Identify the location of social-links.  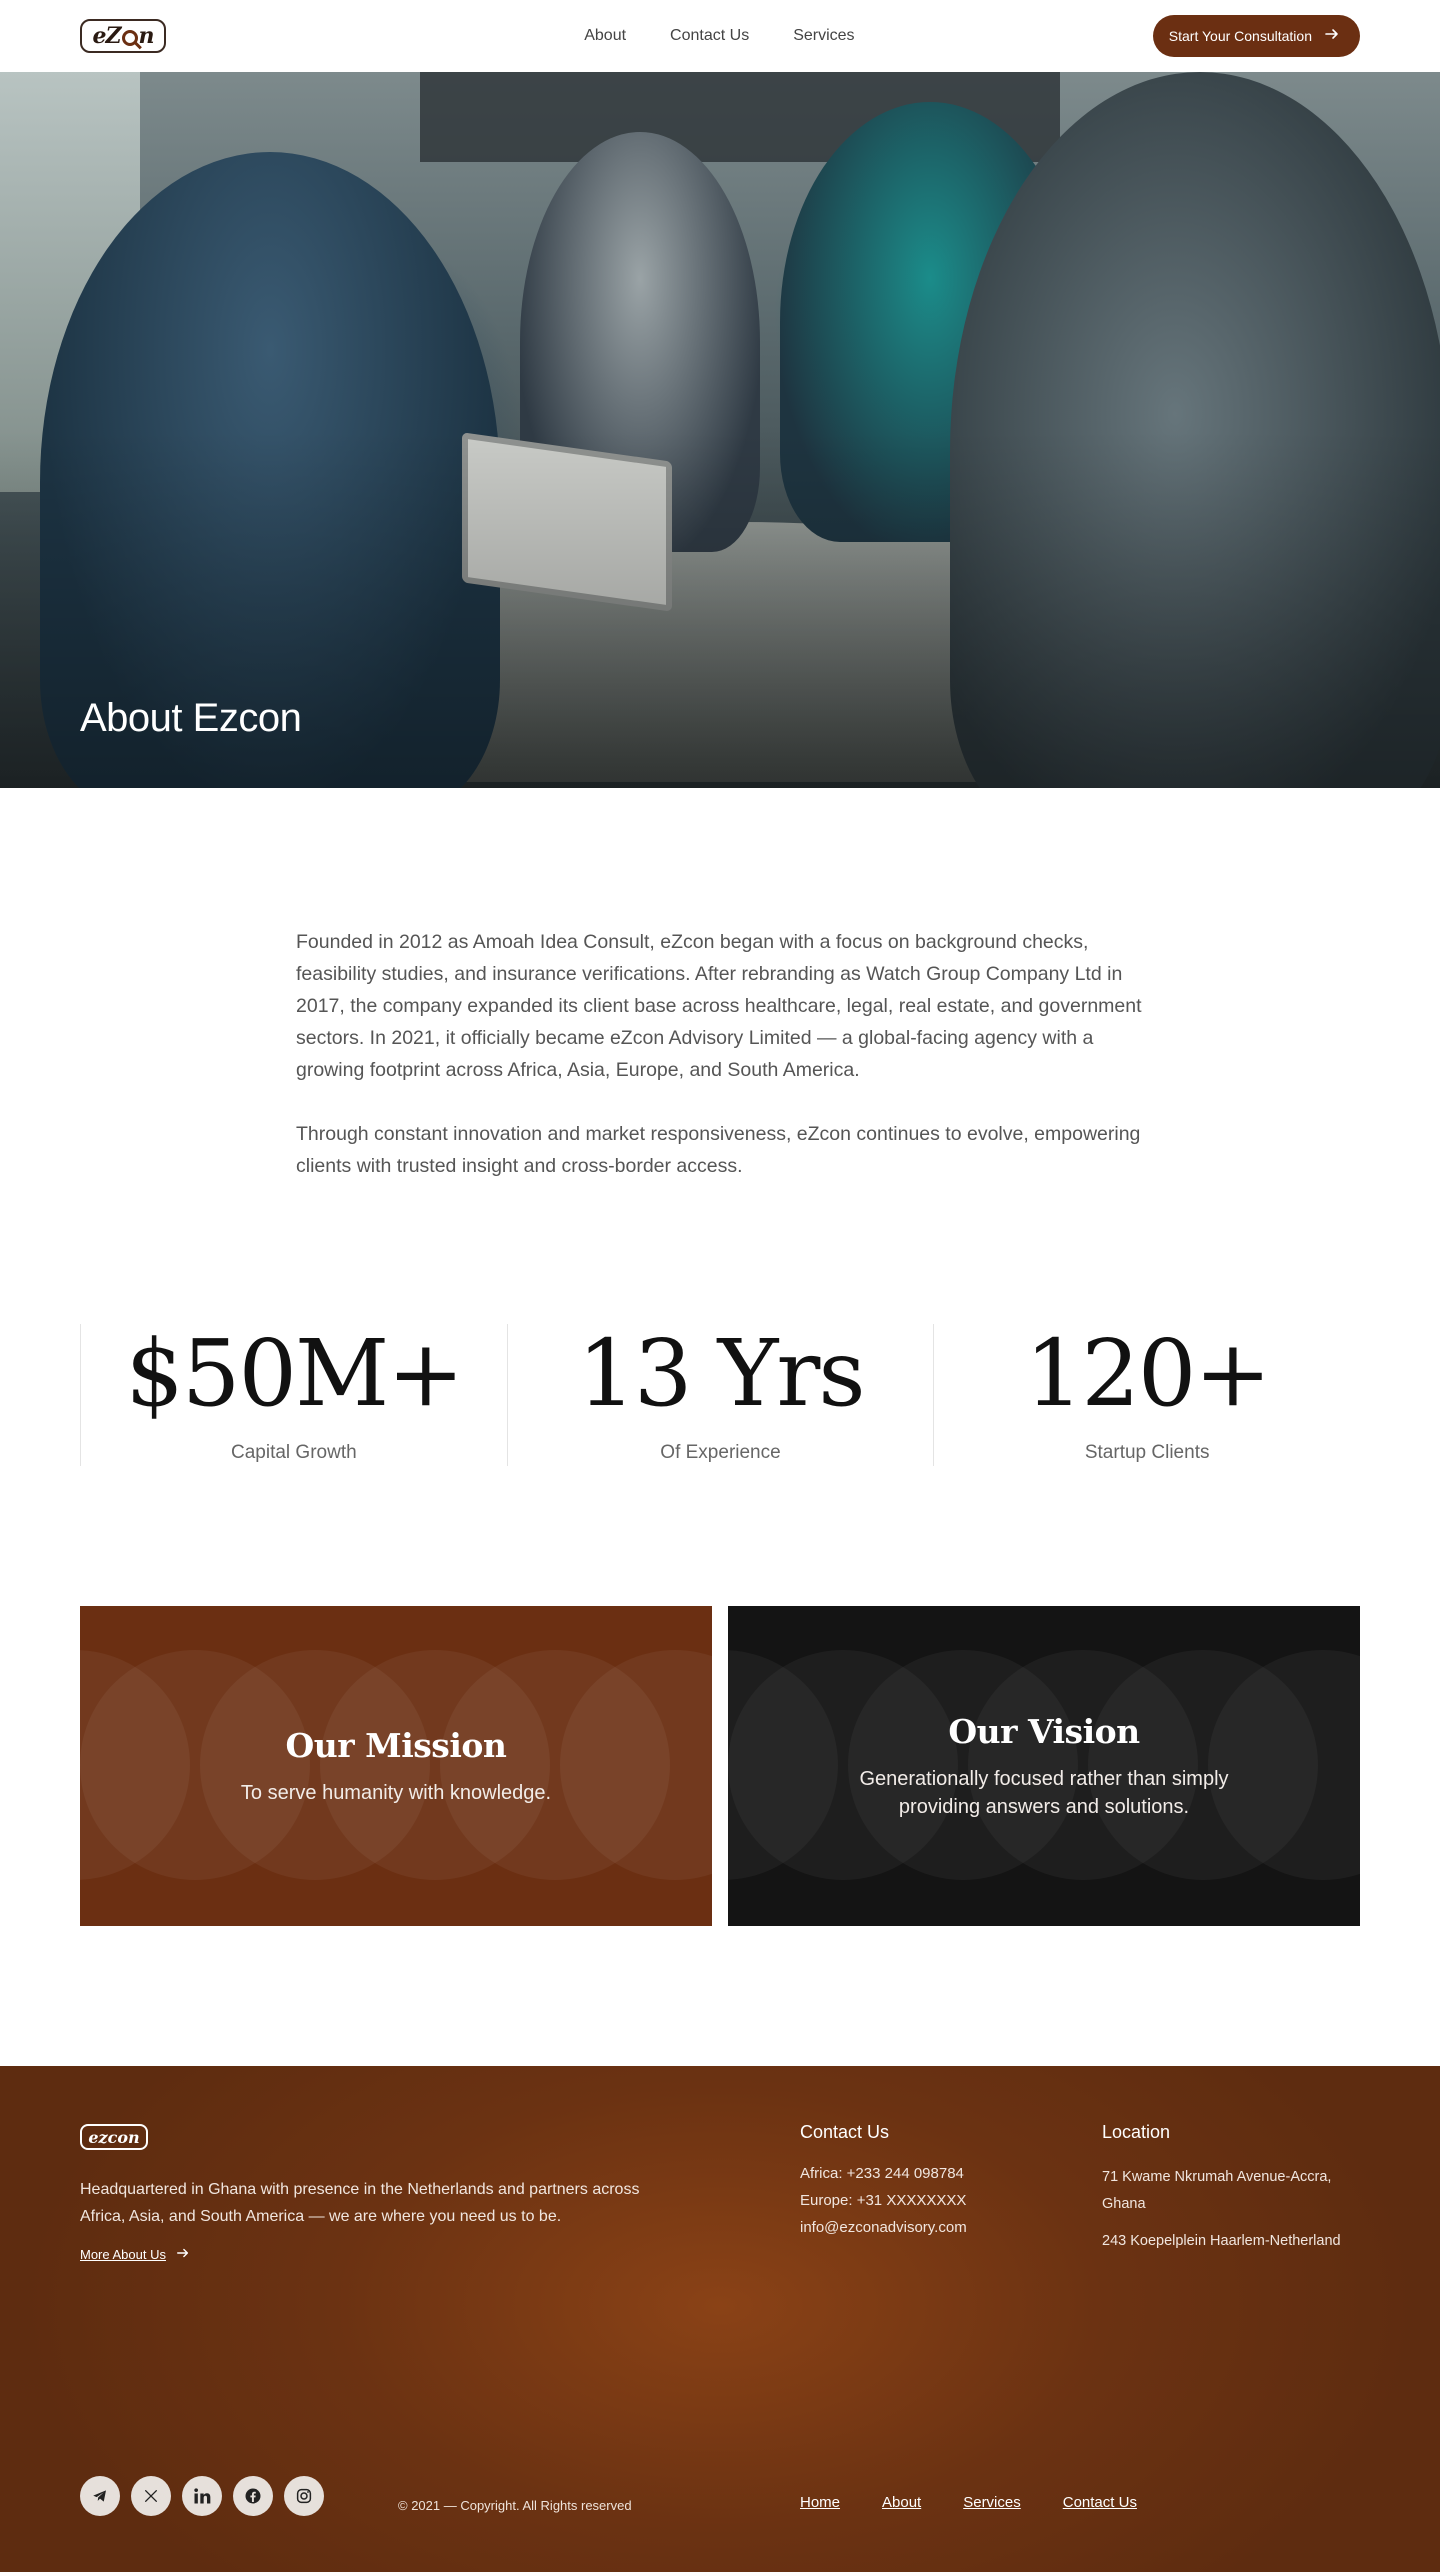
(202, 2496).